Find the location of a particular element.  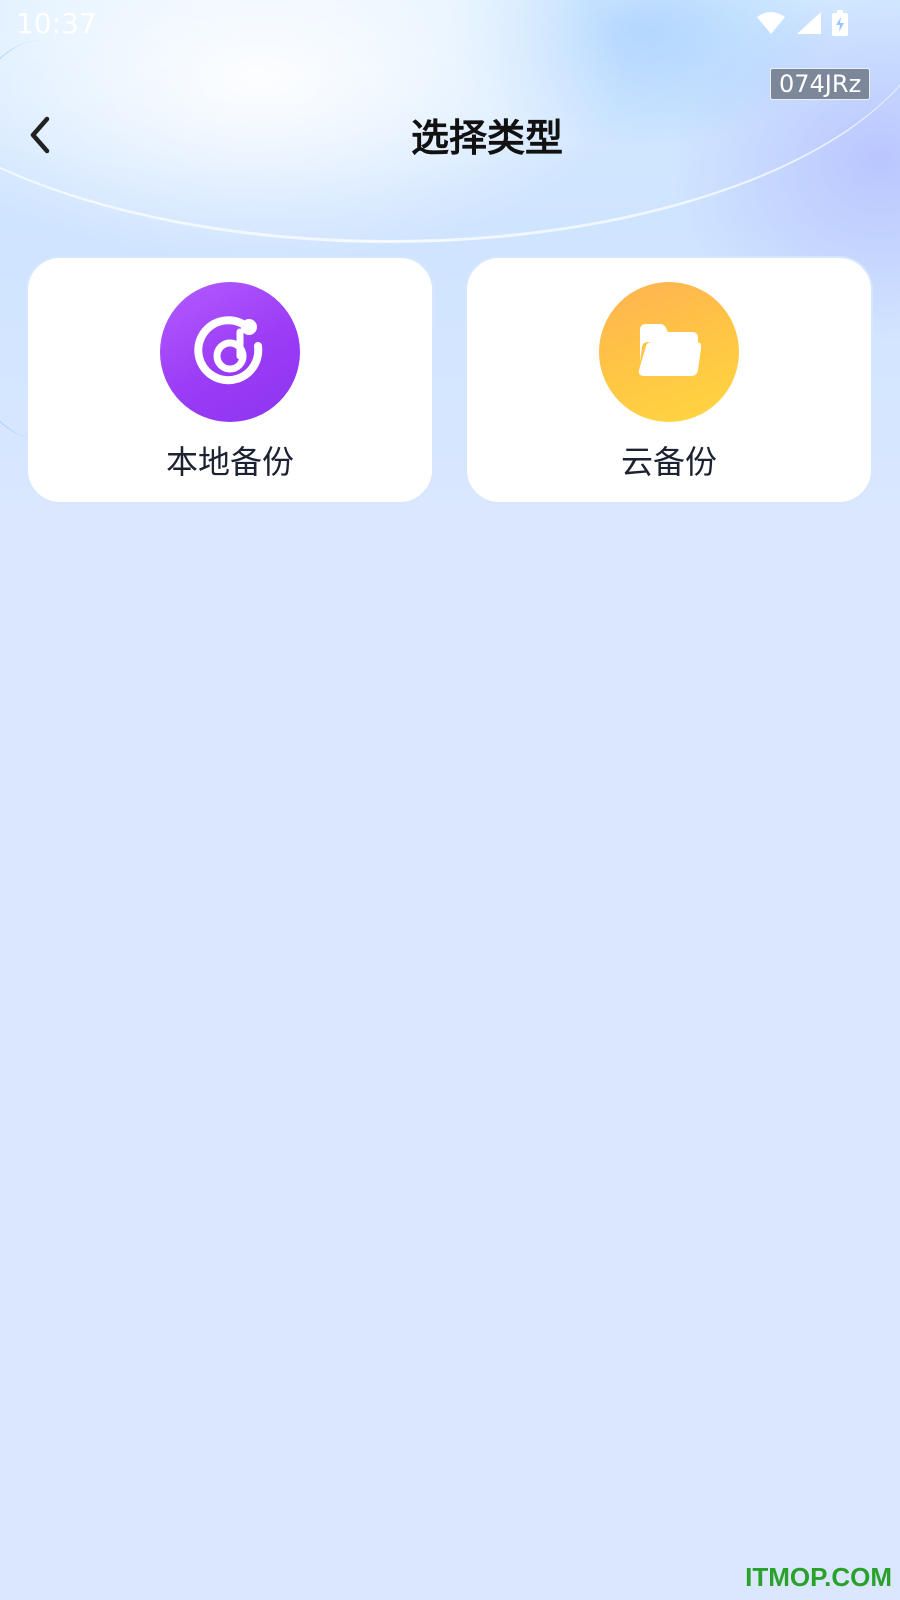

folder-icon is located at coordinates (669, 352).